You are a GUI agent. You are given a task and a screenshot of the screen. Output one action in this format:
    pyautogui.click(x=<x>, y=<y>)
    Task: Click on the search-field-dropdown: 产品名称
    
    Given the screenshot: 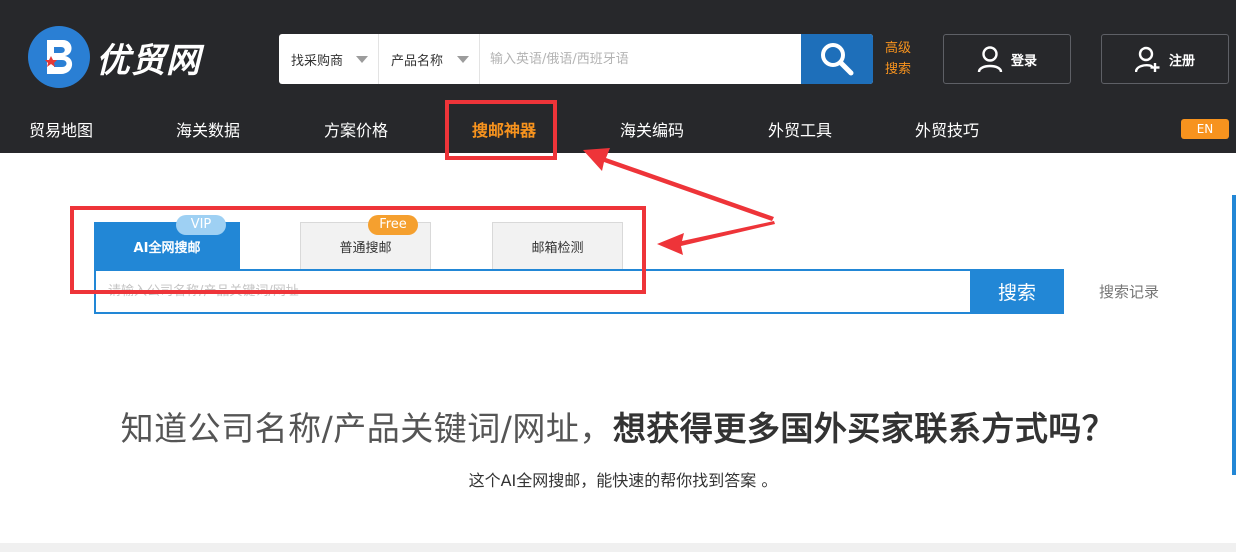 What is the action you would take?
    pyautogui.click(x=429, y=59)
    